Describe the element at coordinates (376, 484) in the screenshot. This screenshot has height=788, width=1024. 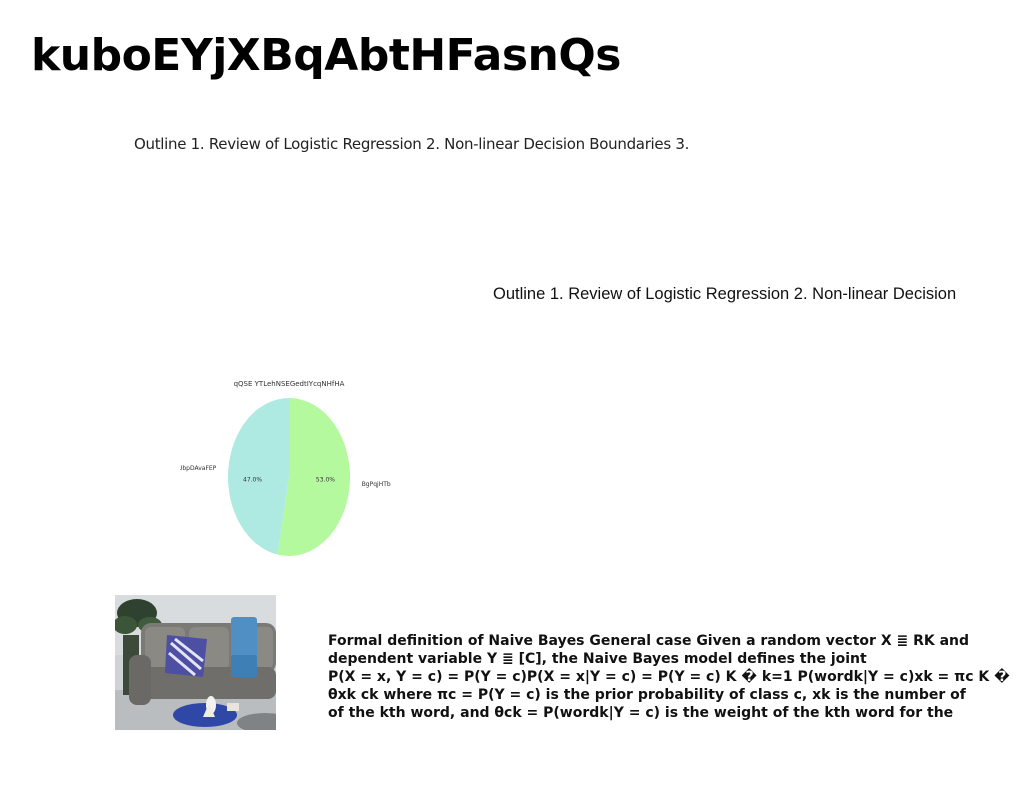
I see `pie-category-label: BgPqjHTb` at that location.